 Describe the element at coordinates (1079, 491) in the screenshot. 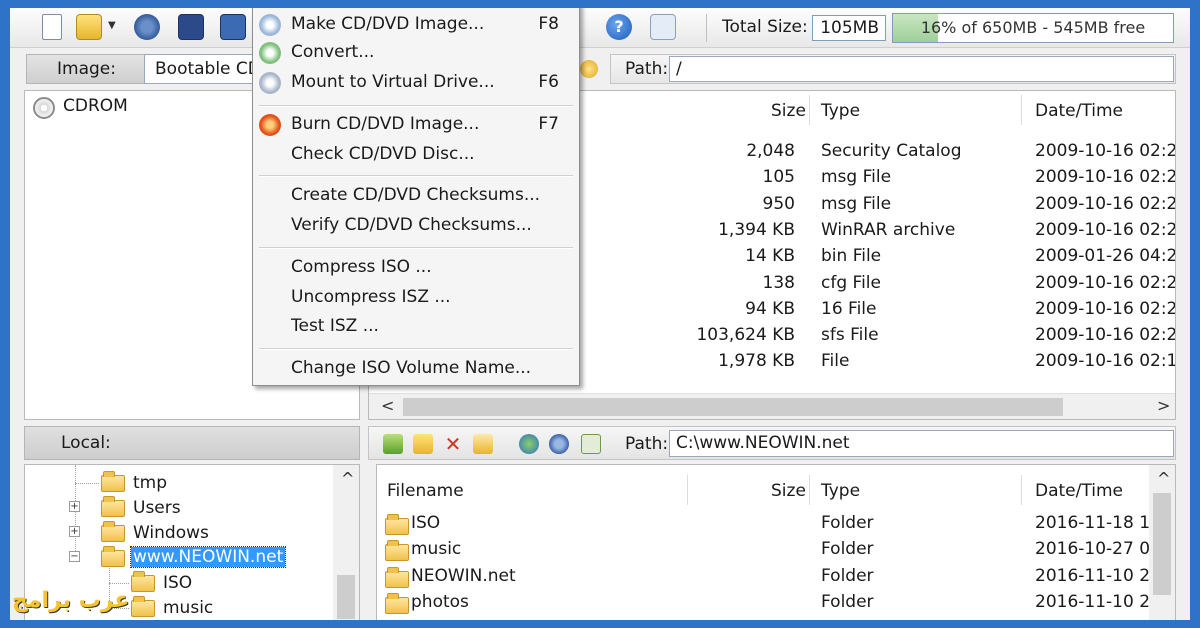

I see `local-header-date: Date/Time` at that location.